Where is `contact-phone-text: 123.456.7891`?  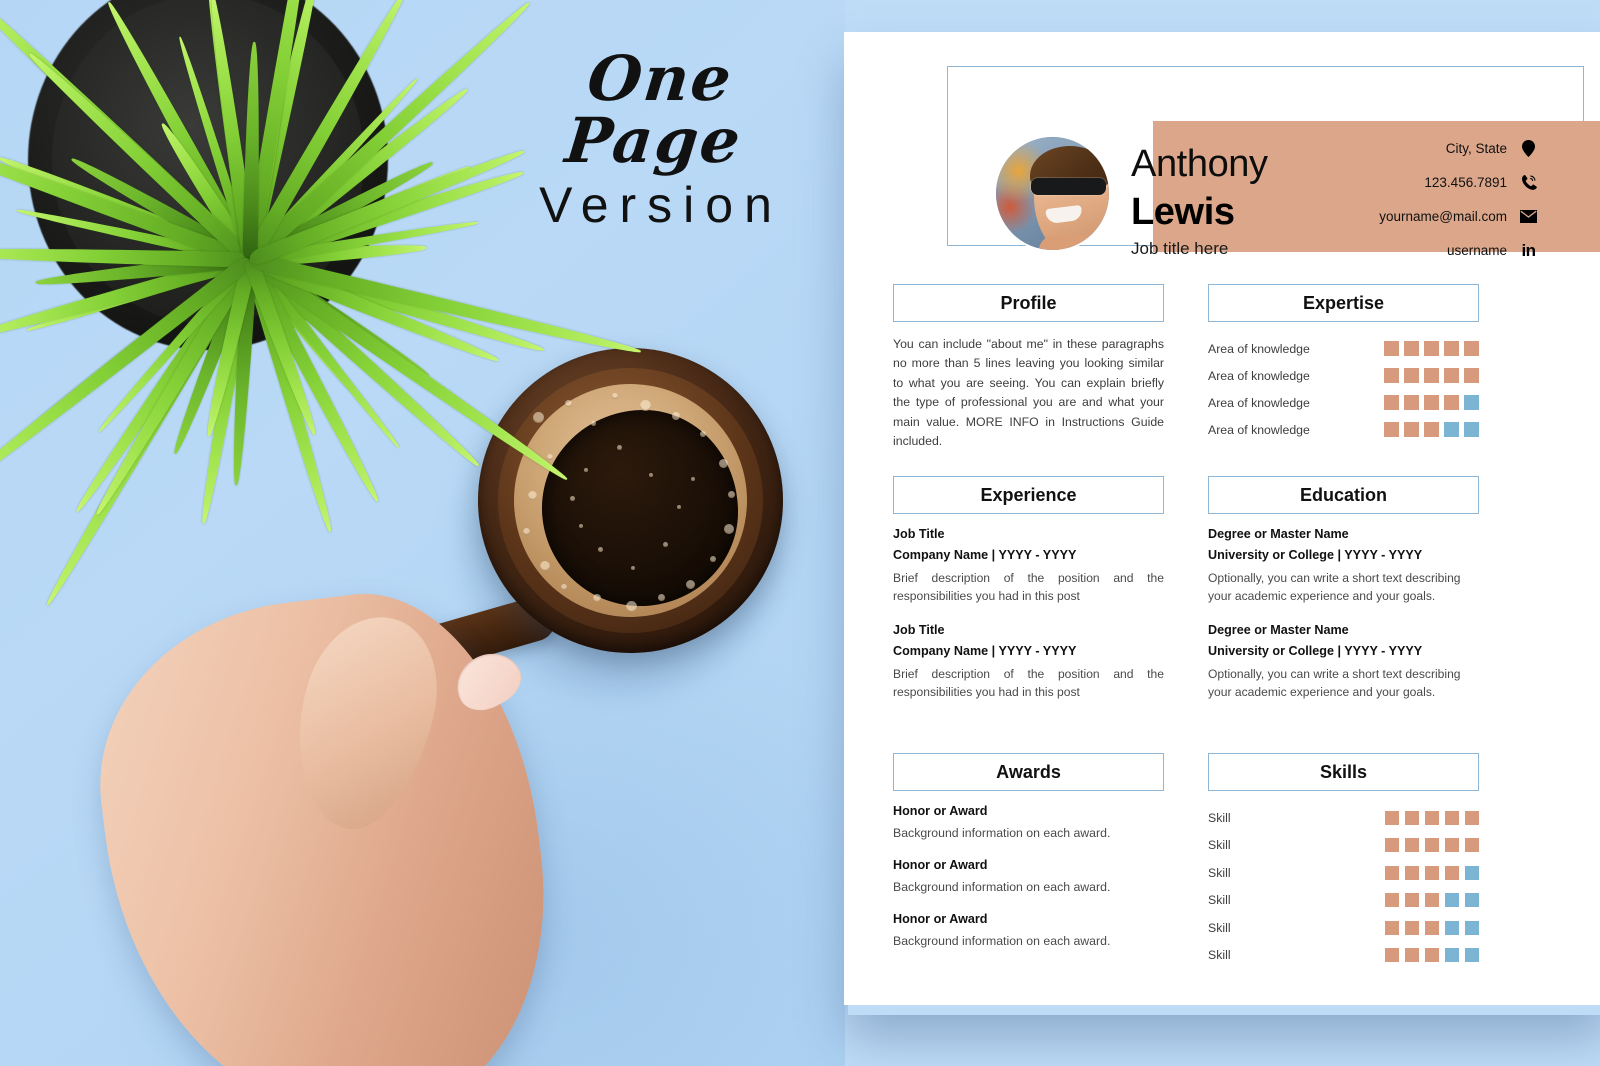 contact-phone-text: 123.456.7891 is located at coordinates (1465, 182).